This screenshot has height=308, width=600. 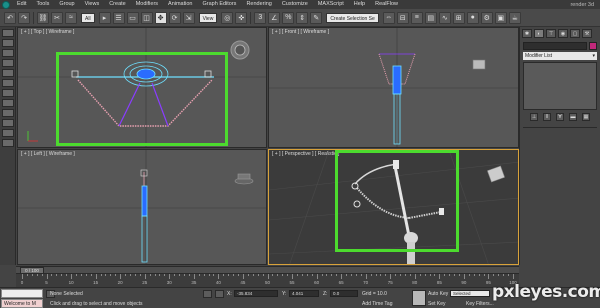 What do you see at coordinates (514, 17) in the screenshot?
I see `render-production-icon: ☕` at bounding box center [514, 17].